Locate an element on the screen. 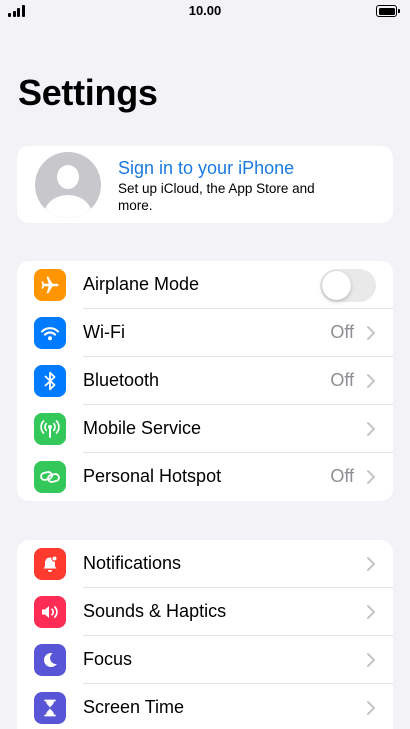  airplane-mode-toggle is located at coordinates (348, 285).